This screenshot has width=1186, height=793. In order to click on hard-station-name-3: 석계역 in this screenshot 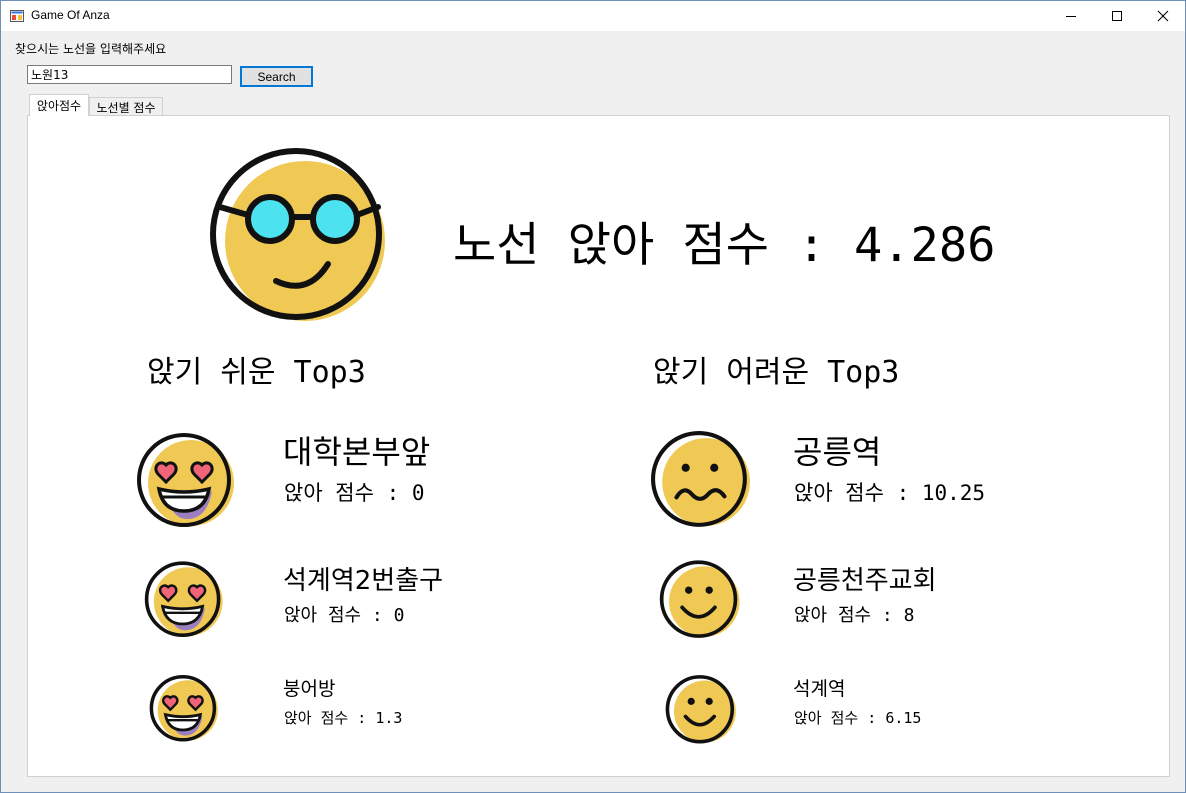, I will do `click(819, 689)`.